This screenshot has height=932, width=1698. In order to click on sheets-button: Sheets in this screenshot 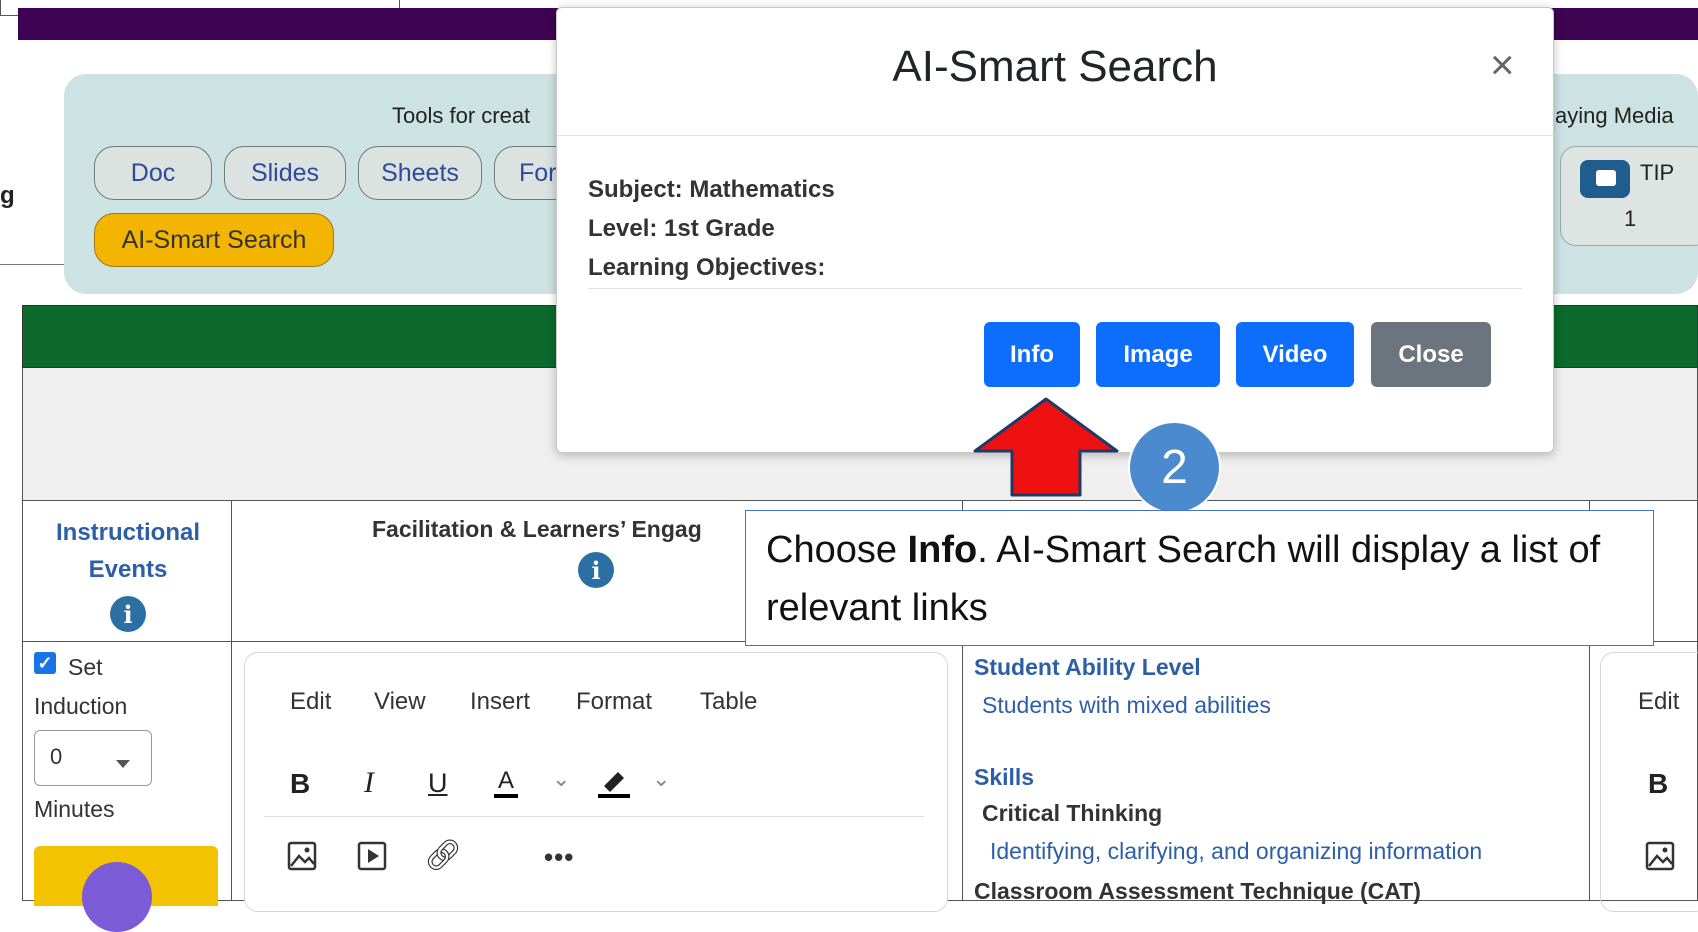, I will do `click(420, 173)`.